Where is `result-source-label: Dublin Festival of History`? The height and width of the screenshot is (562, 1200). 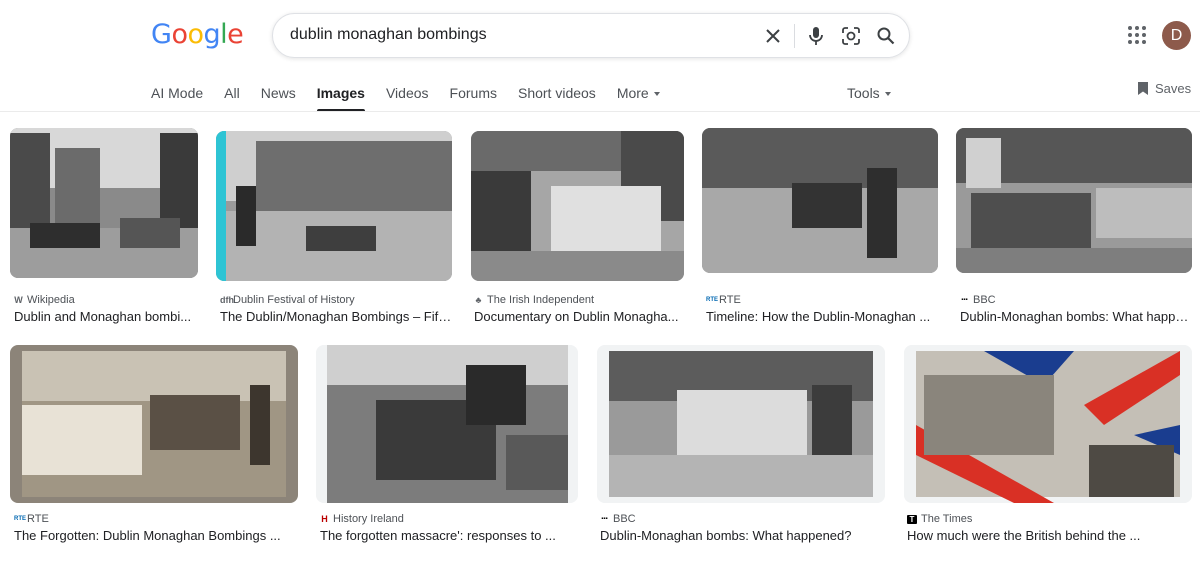 result-source-label: Dublin Festival of History is located at coordinates (294, 300).